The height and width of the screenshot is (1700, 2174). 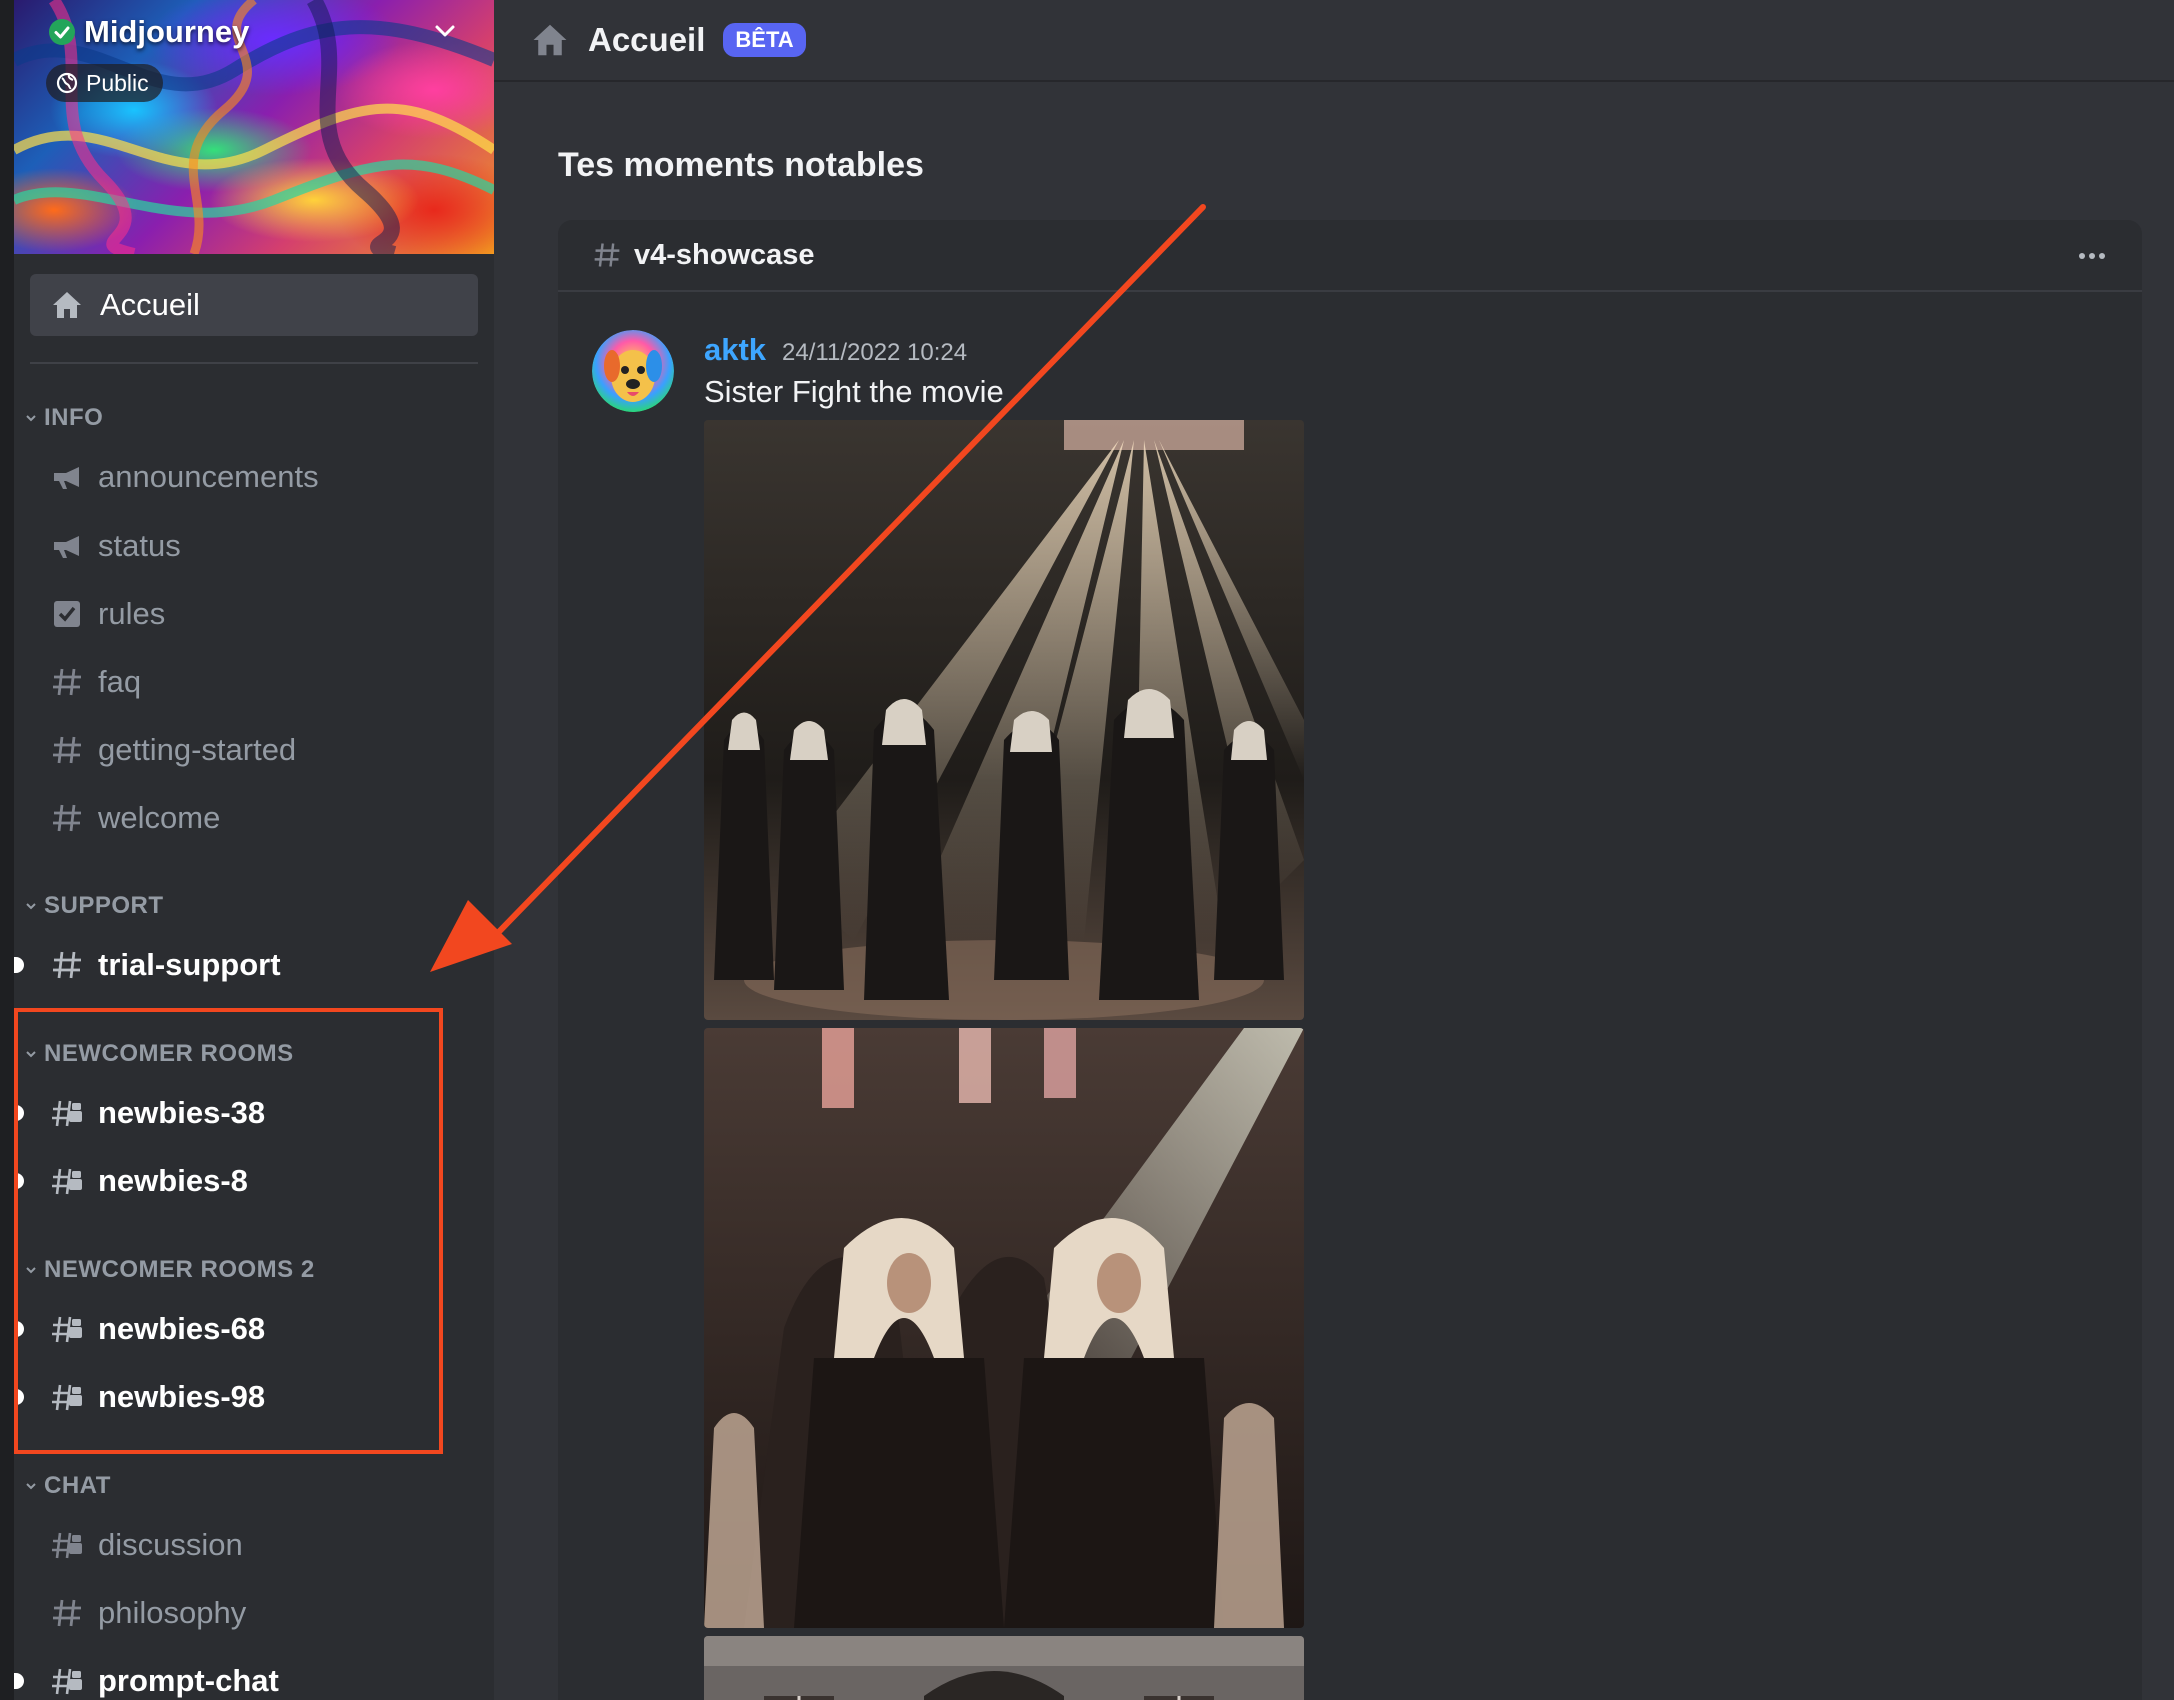 I want to click on card-channel-name: v4-showcase, so click(x=724, y=254).